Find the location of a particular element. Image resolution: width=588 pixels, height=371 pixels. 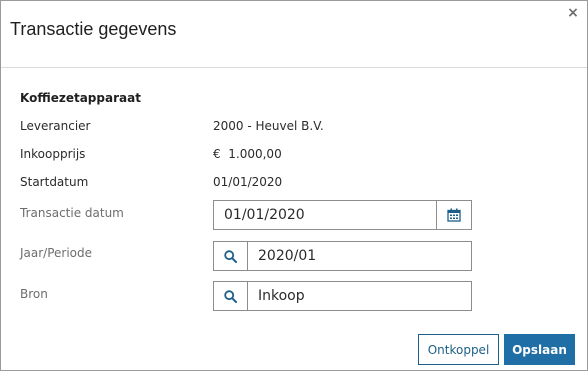

asset-name: Koffiezetapparaat is located at coordinates (80, 98).